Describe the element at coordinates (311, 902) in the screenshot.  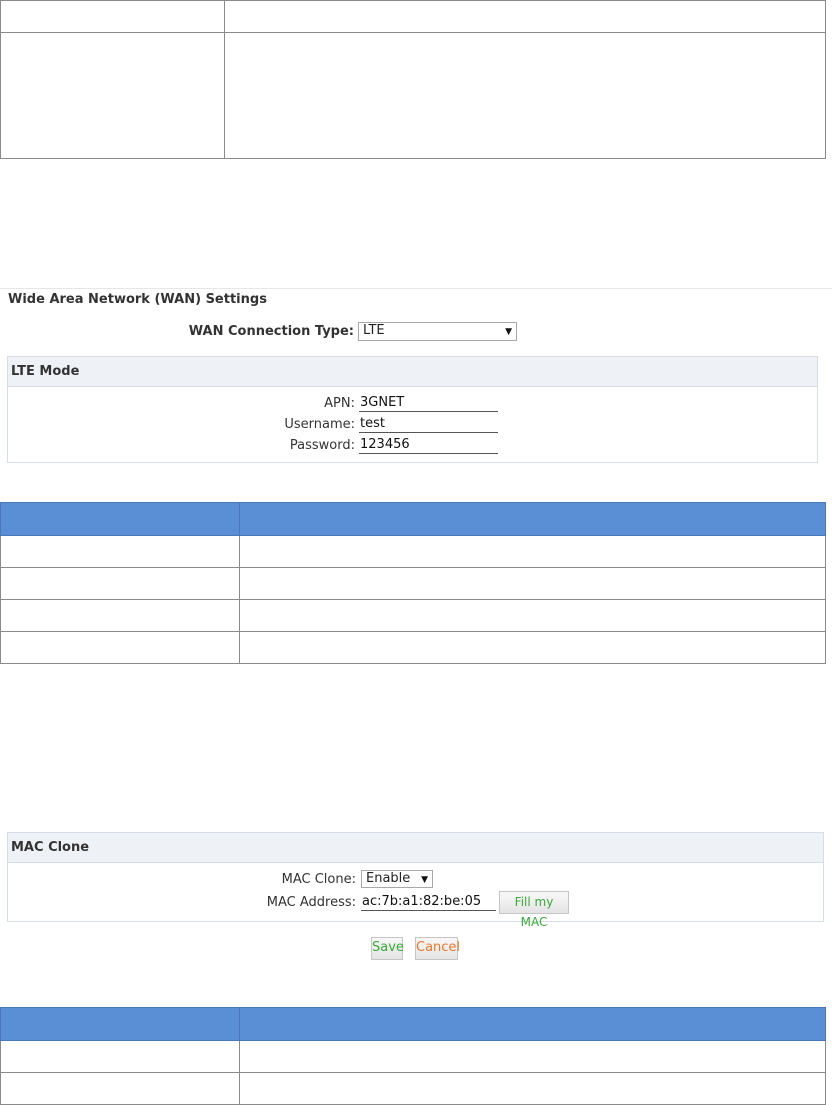
I see `mac-address-label: MAC Address:` at that location.